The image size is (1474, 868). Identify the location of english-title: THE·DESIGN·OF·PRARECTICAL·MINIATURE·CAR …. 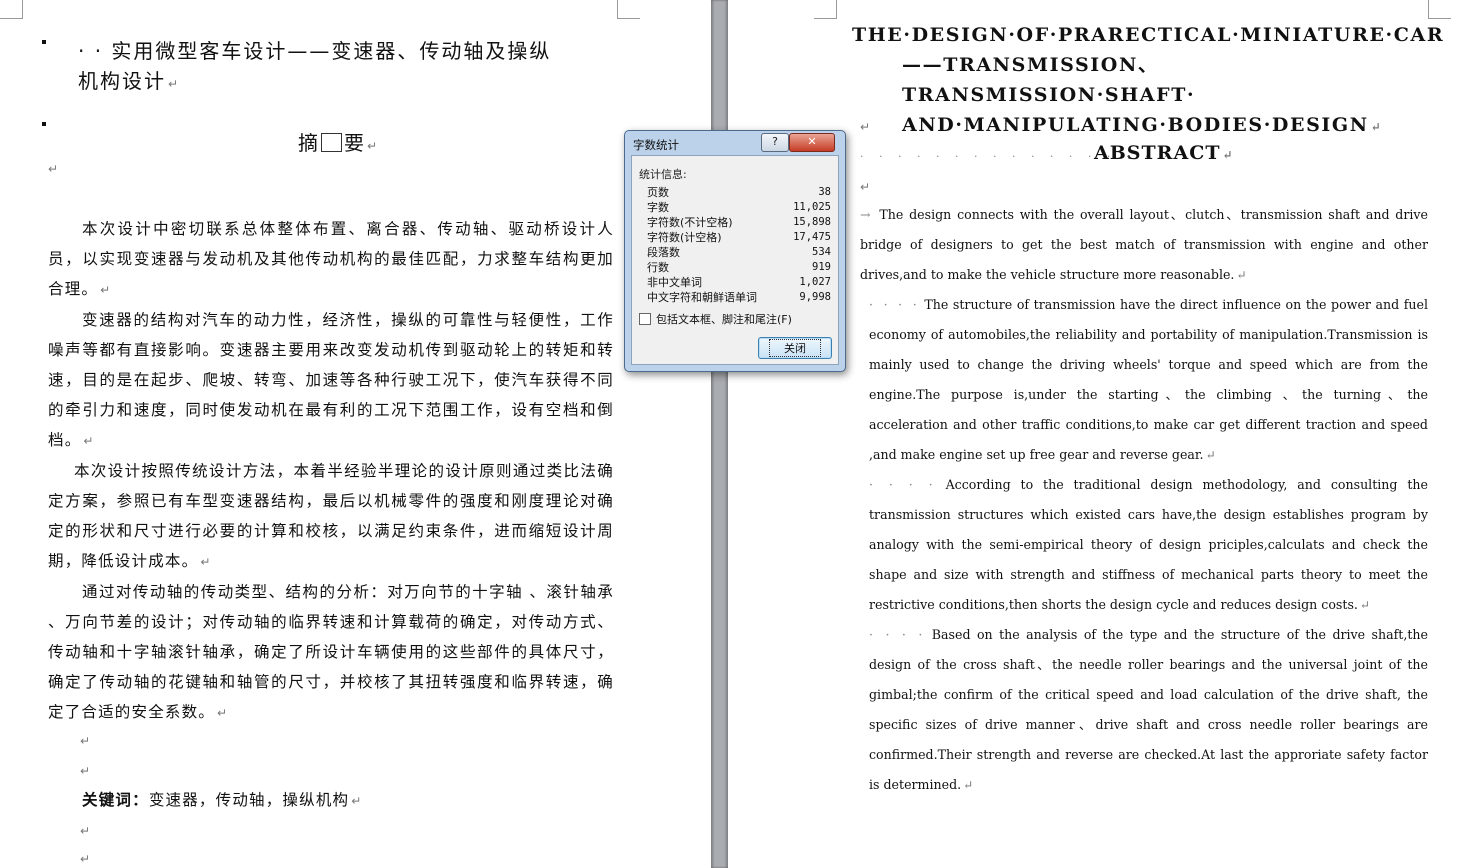
(1148, 81).